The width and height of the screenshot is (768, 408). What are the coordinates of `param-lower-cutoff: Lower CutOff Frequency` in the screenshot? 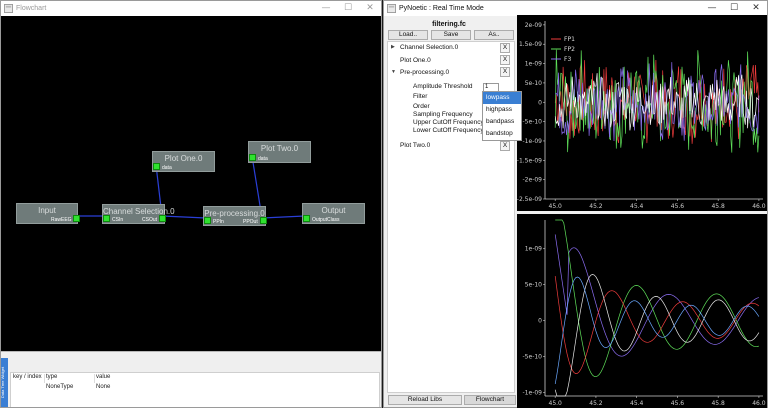 It's located at (448, 130).